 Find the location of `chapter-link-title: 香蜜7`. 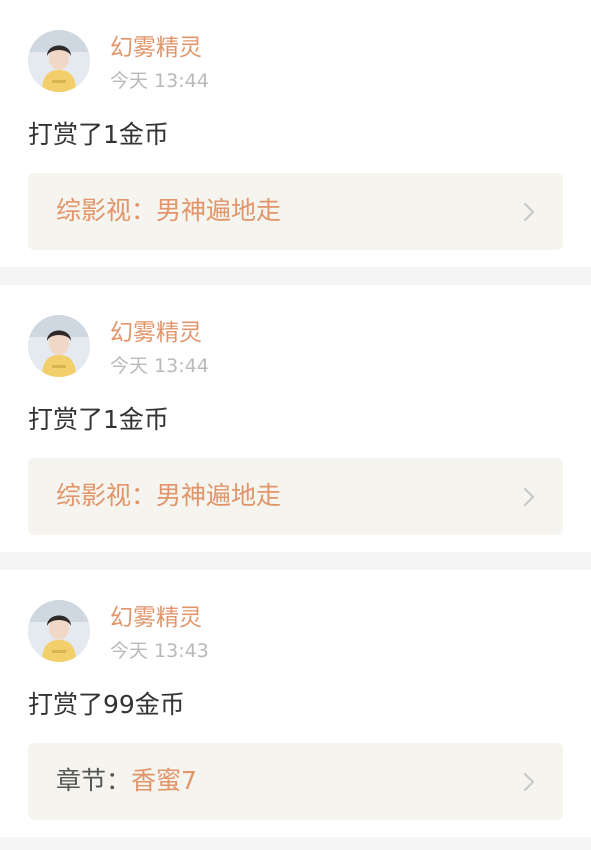

chapter-link-title: 香蜜7 is located at coordinates (164, 780).